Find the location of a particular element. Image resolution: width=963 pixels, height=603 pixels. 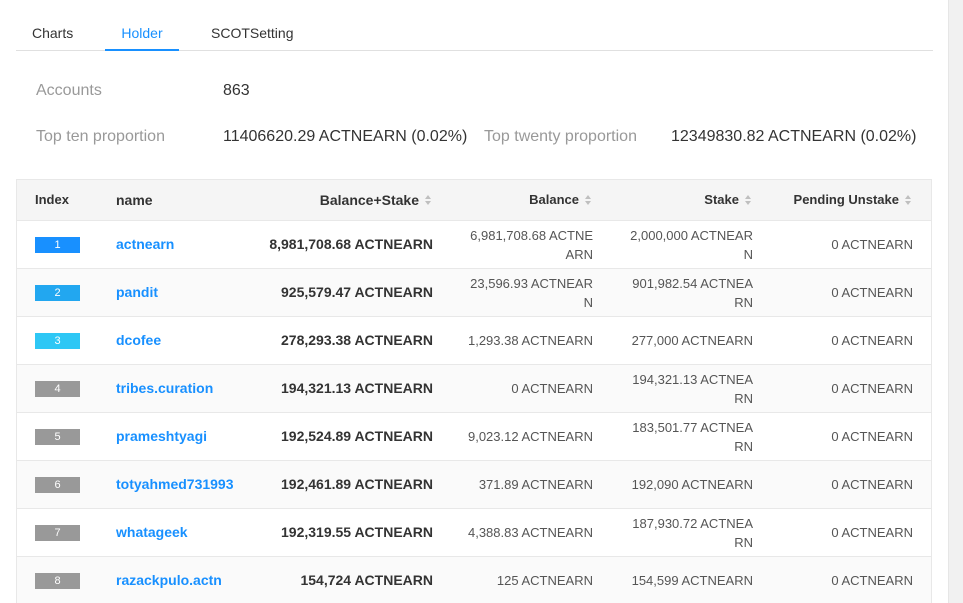

header-pending-label: Pending Unstake is located at coordinates (846, 199).